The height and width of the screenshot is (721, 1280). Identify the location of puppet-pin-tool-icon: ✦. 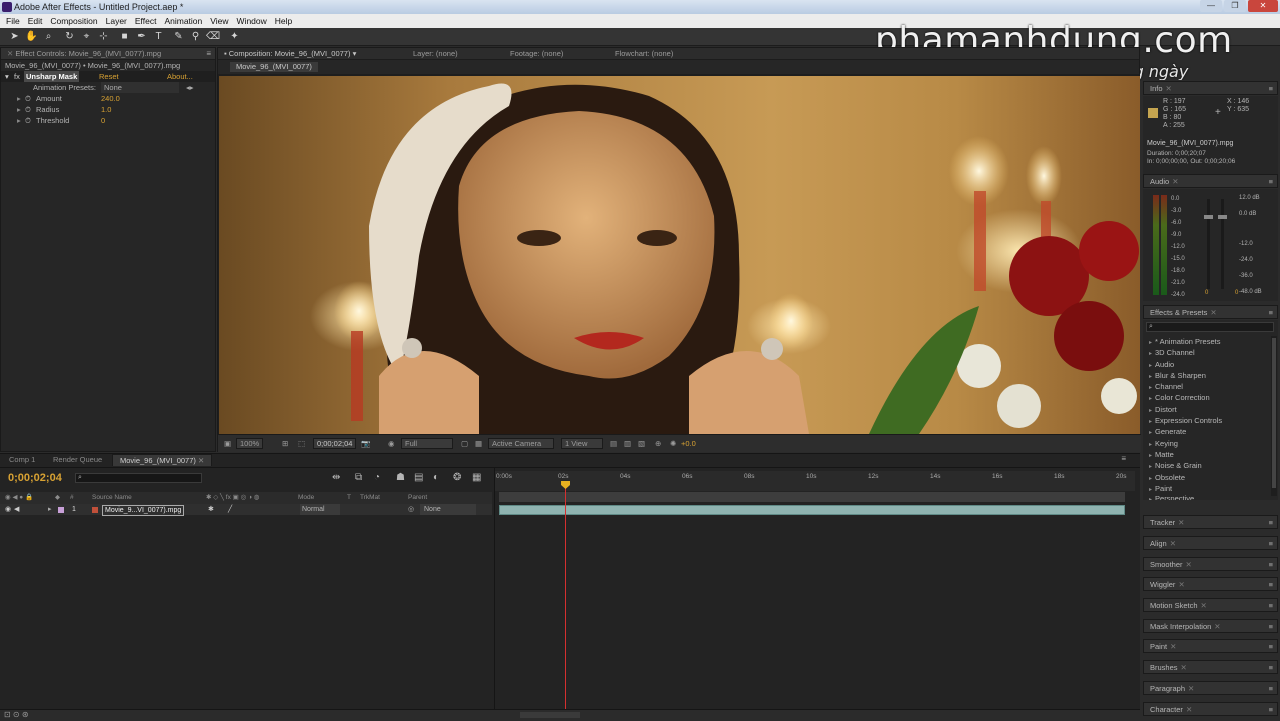
(234, 36).